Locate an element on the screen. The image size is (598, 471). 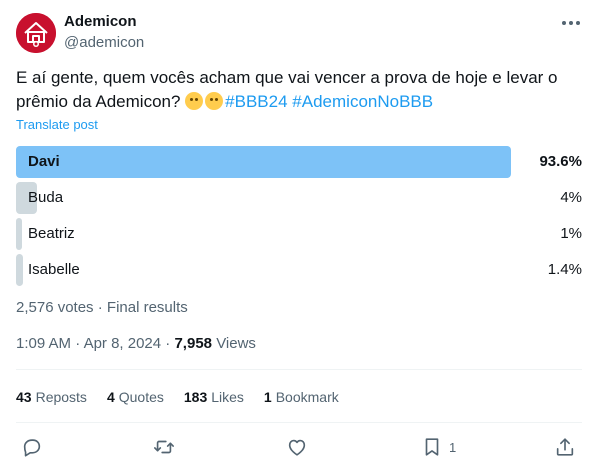
tweet-actions: 1 is located at coordinates (299, 447).